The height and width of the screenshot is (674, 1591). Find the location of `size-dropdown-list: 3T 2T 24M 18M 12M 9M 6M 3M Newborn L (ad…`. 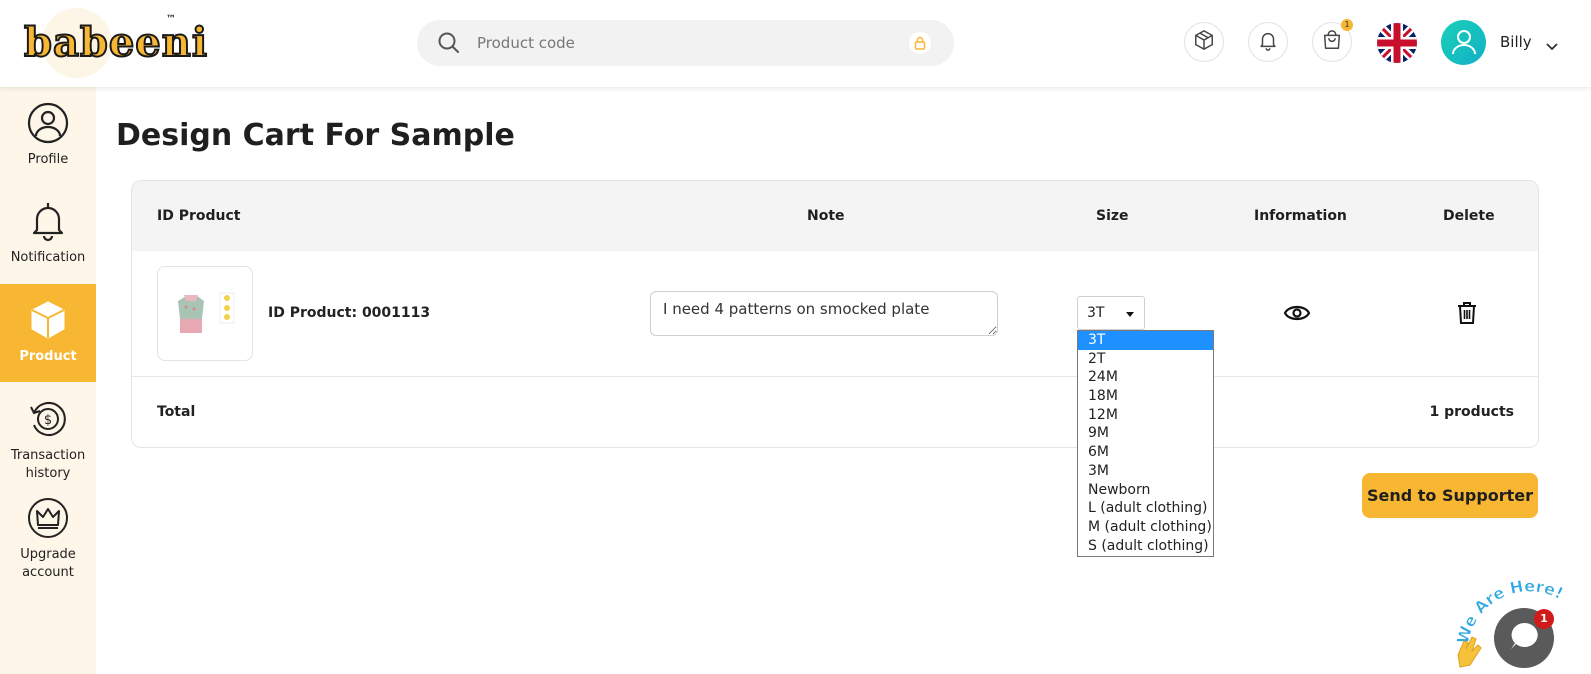

size-dropdown-list: 3T 2T 24M 18M 12M 9M 6M 3M Newborn L (ad… is located at coordinates (1145, 443).